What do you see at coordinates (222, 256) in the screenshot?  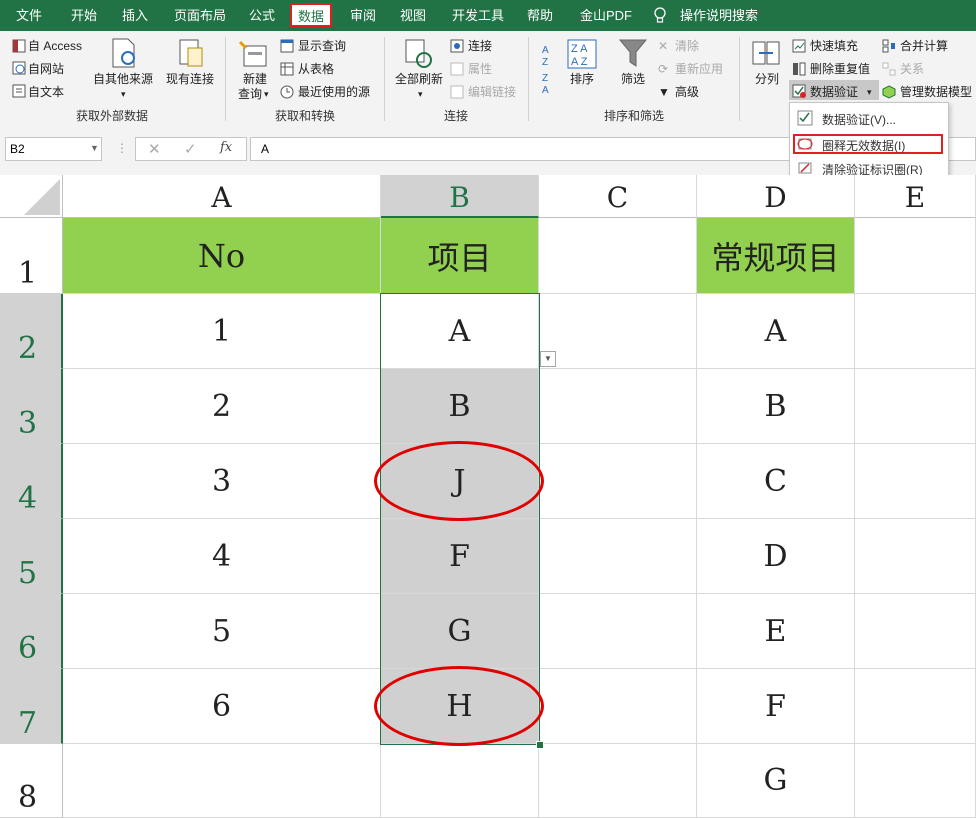 I see `cell-a1: No` at bounding box center [222, 256].